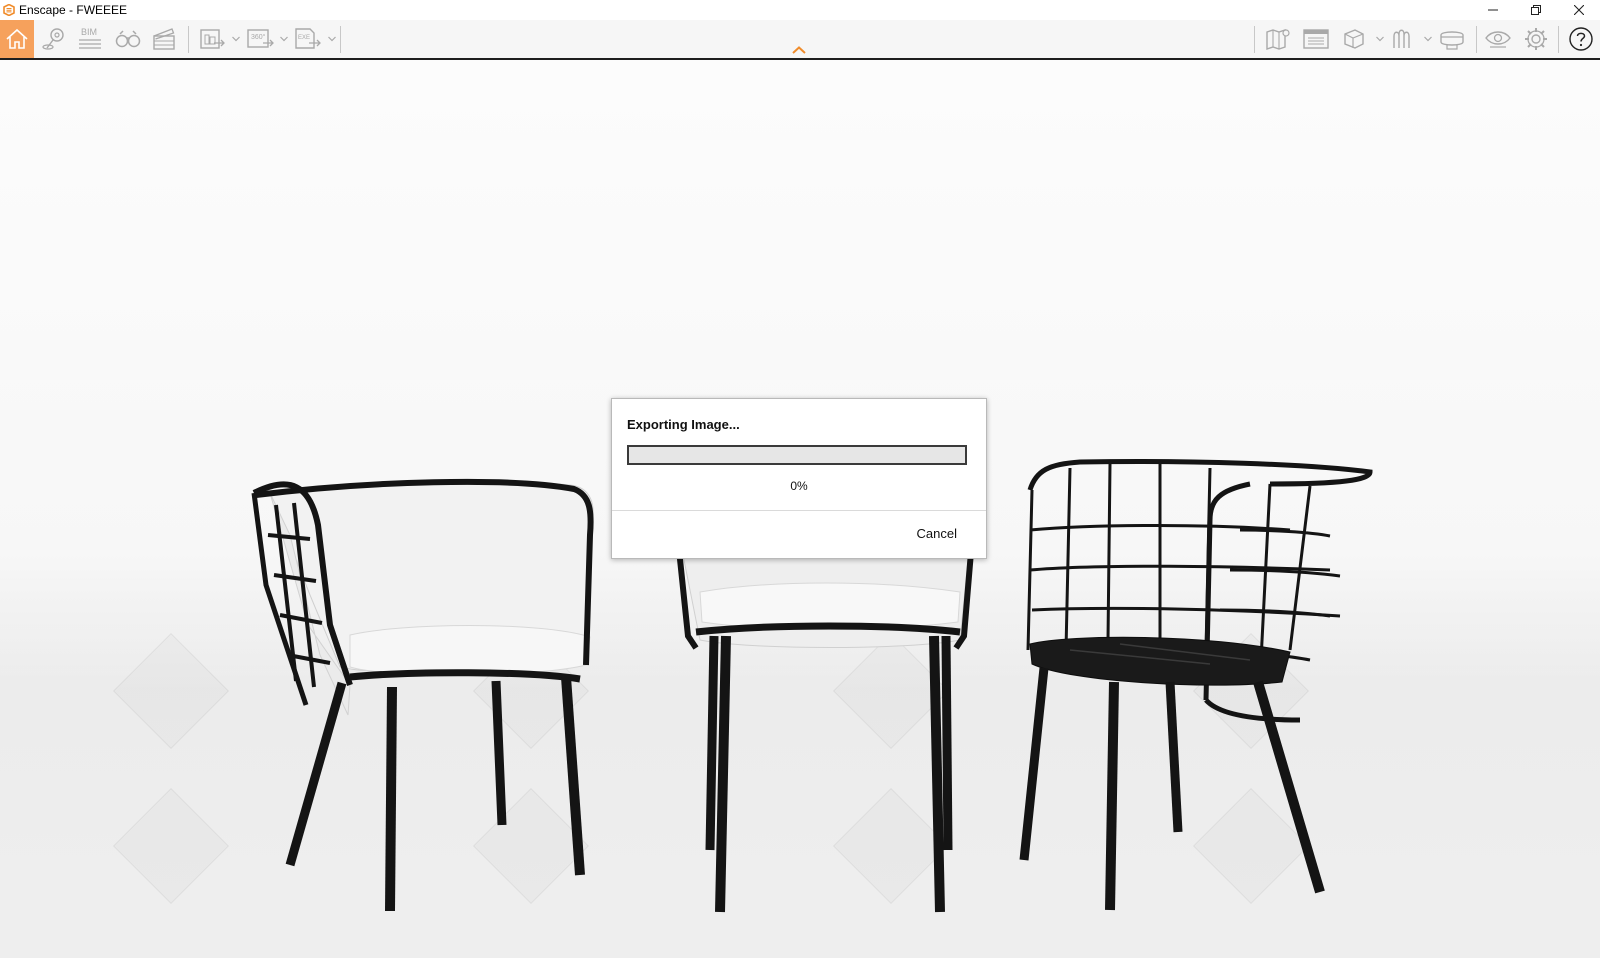 The image size is (1600, 958). I want to click on panorama-export-button: 360°, so click(260, 39).